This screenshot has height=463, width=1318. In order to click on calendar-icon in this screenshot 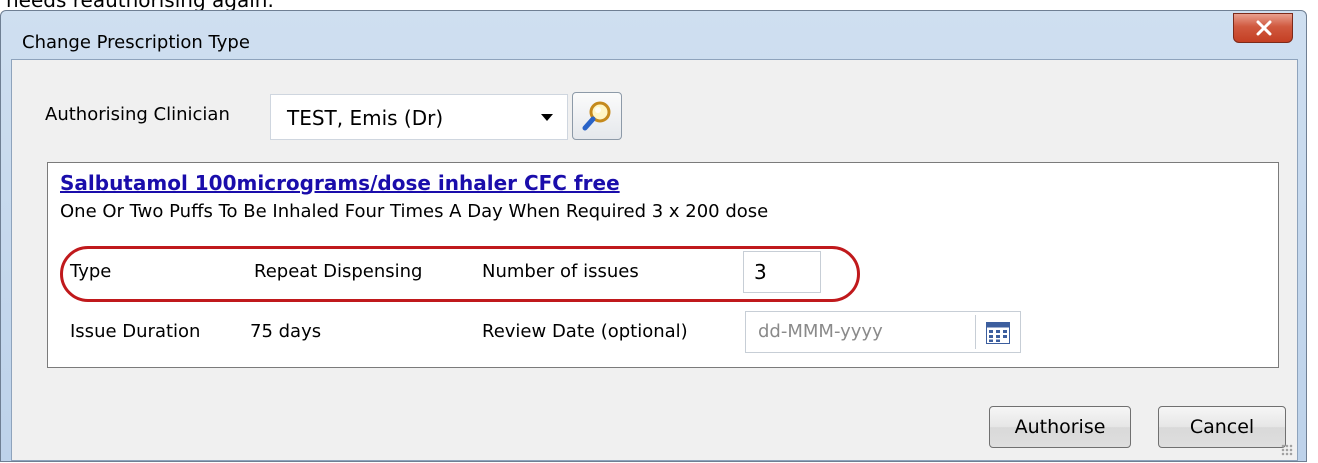, I will do `click(998, 333)`.